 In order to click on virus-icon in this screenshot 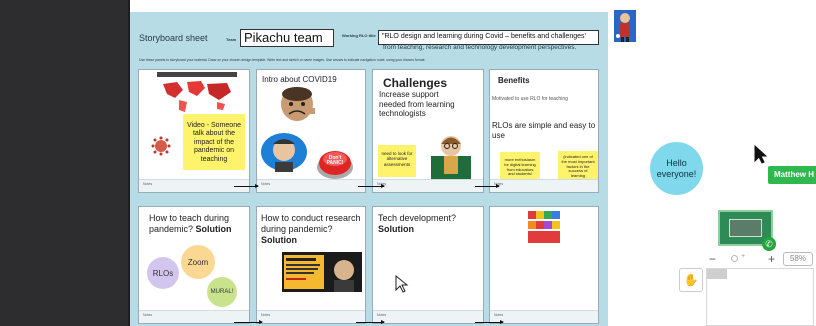, I will do `click(161, 146)`.